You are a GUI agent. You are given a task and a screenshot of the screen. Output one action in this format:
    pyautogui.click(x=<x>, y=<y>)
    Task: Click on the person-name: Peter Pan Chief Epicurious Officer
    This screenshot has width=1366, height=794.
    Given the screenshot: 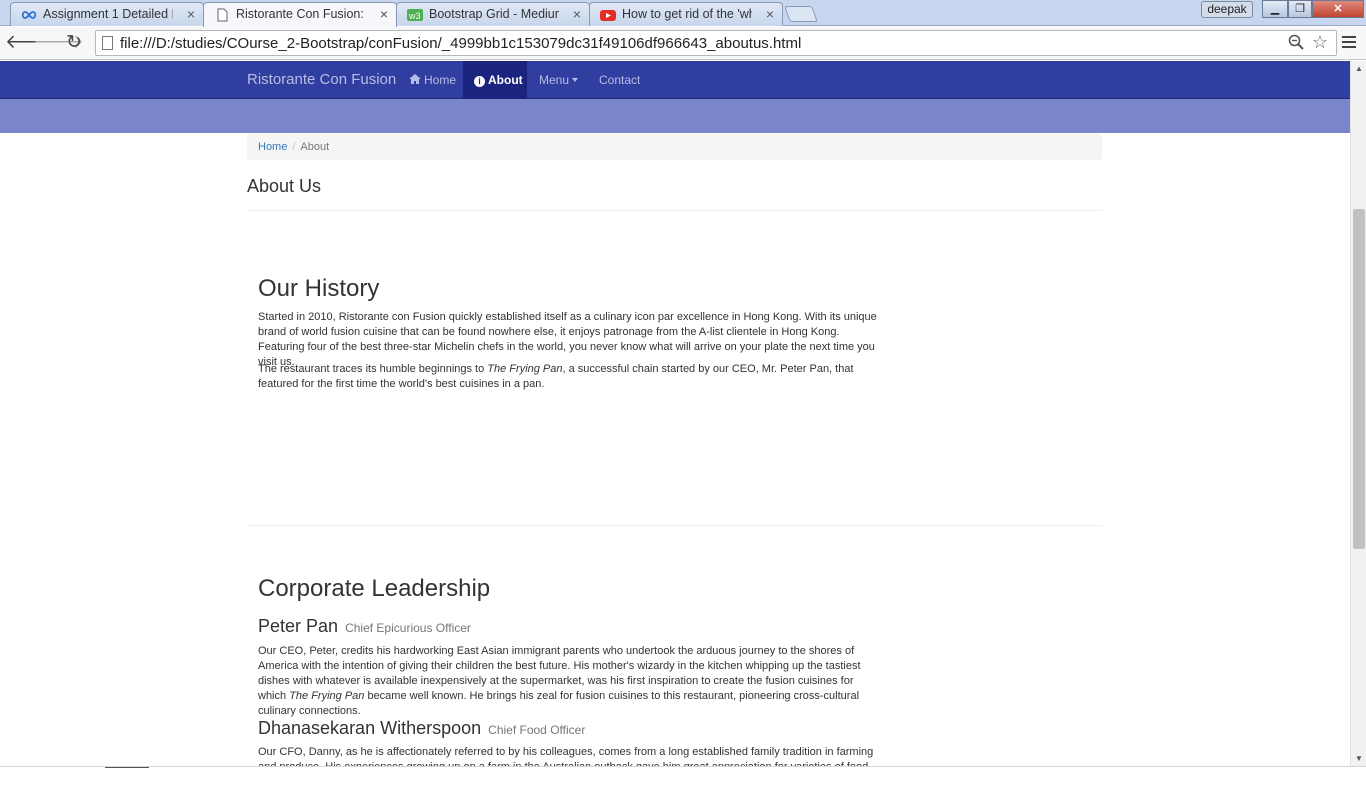 What is the action you would take?
    pyautogui.click(x=364, y=626)
    